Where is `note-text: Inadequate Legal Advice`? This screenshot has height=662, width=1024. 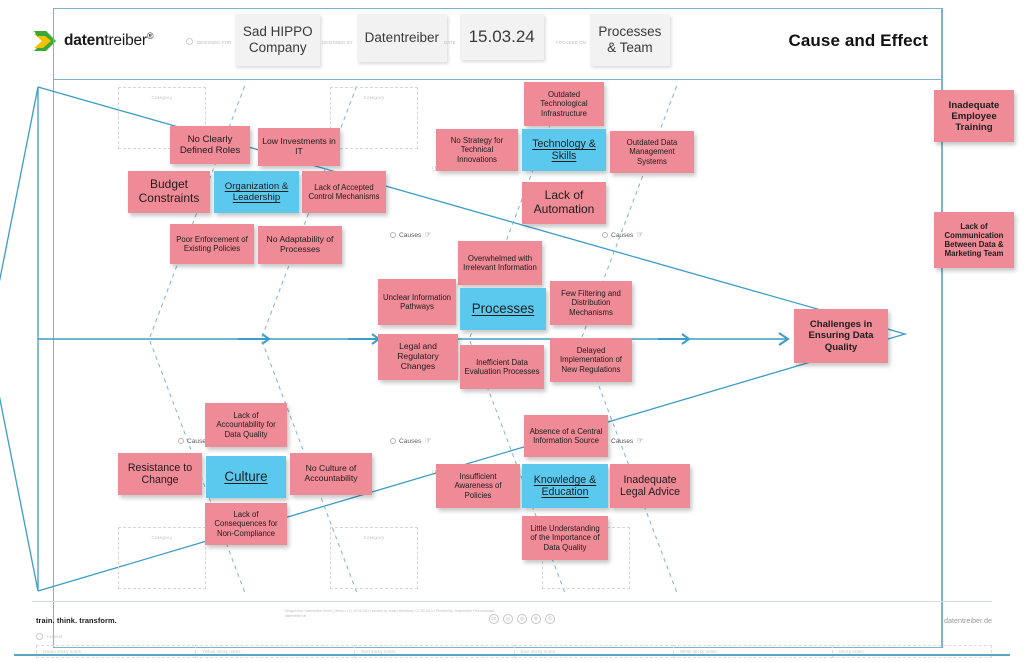 note-text: Inadequate Legal Advice is located at coordinates (650, 485).